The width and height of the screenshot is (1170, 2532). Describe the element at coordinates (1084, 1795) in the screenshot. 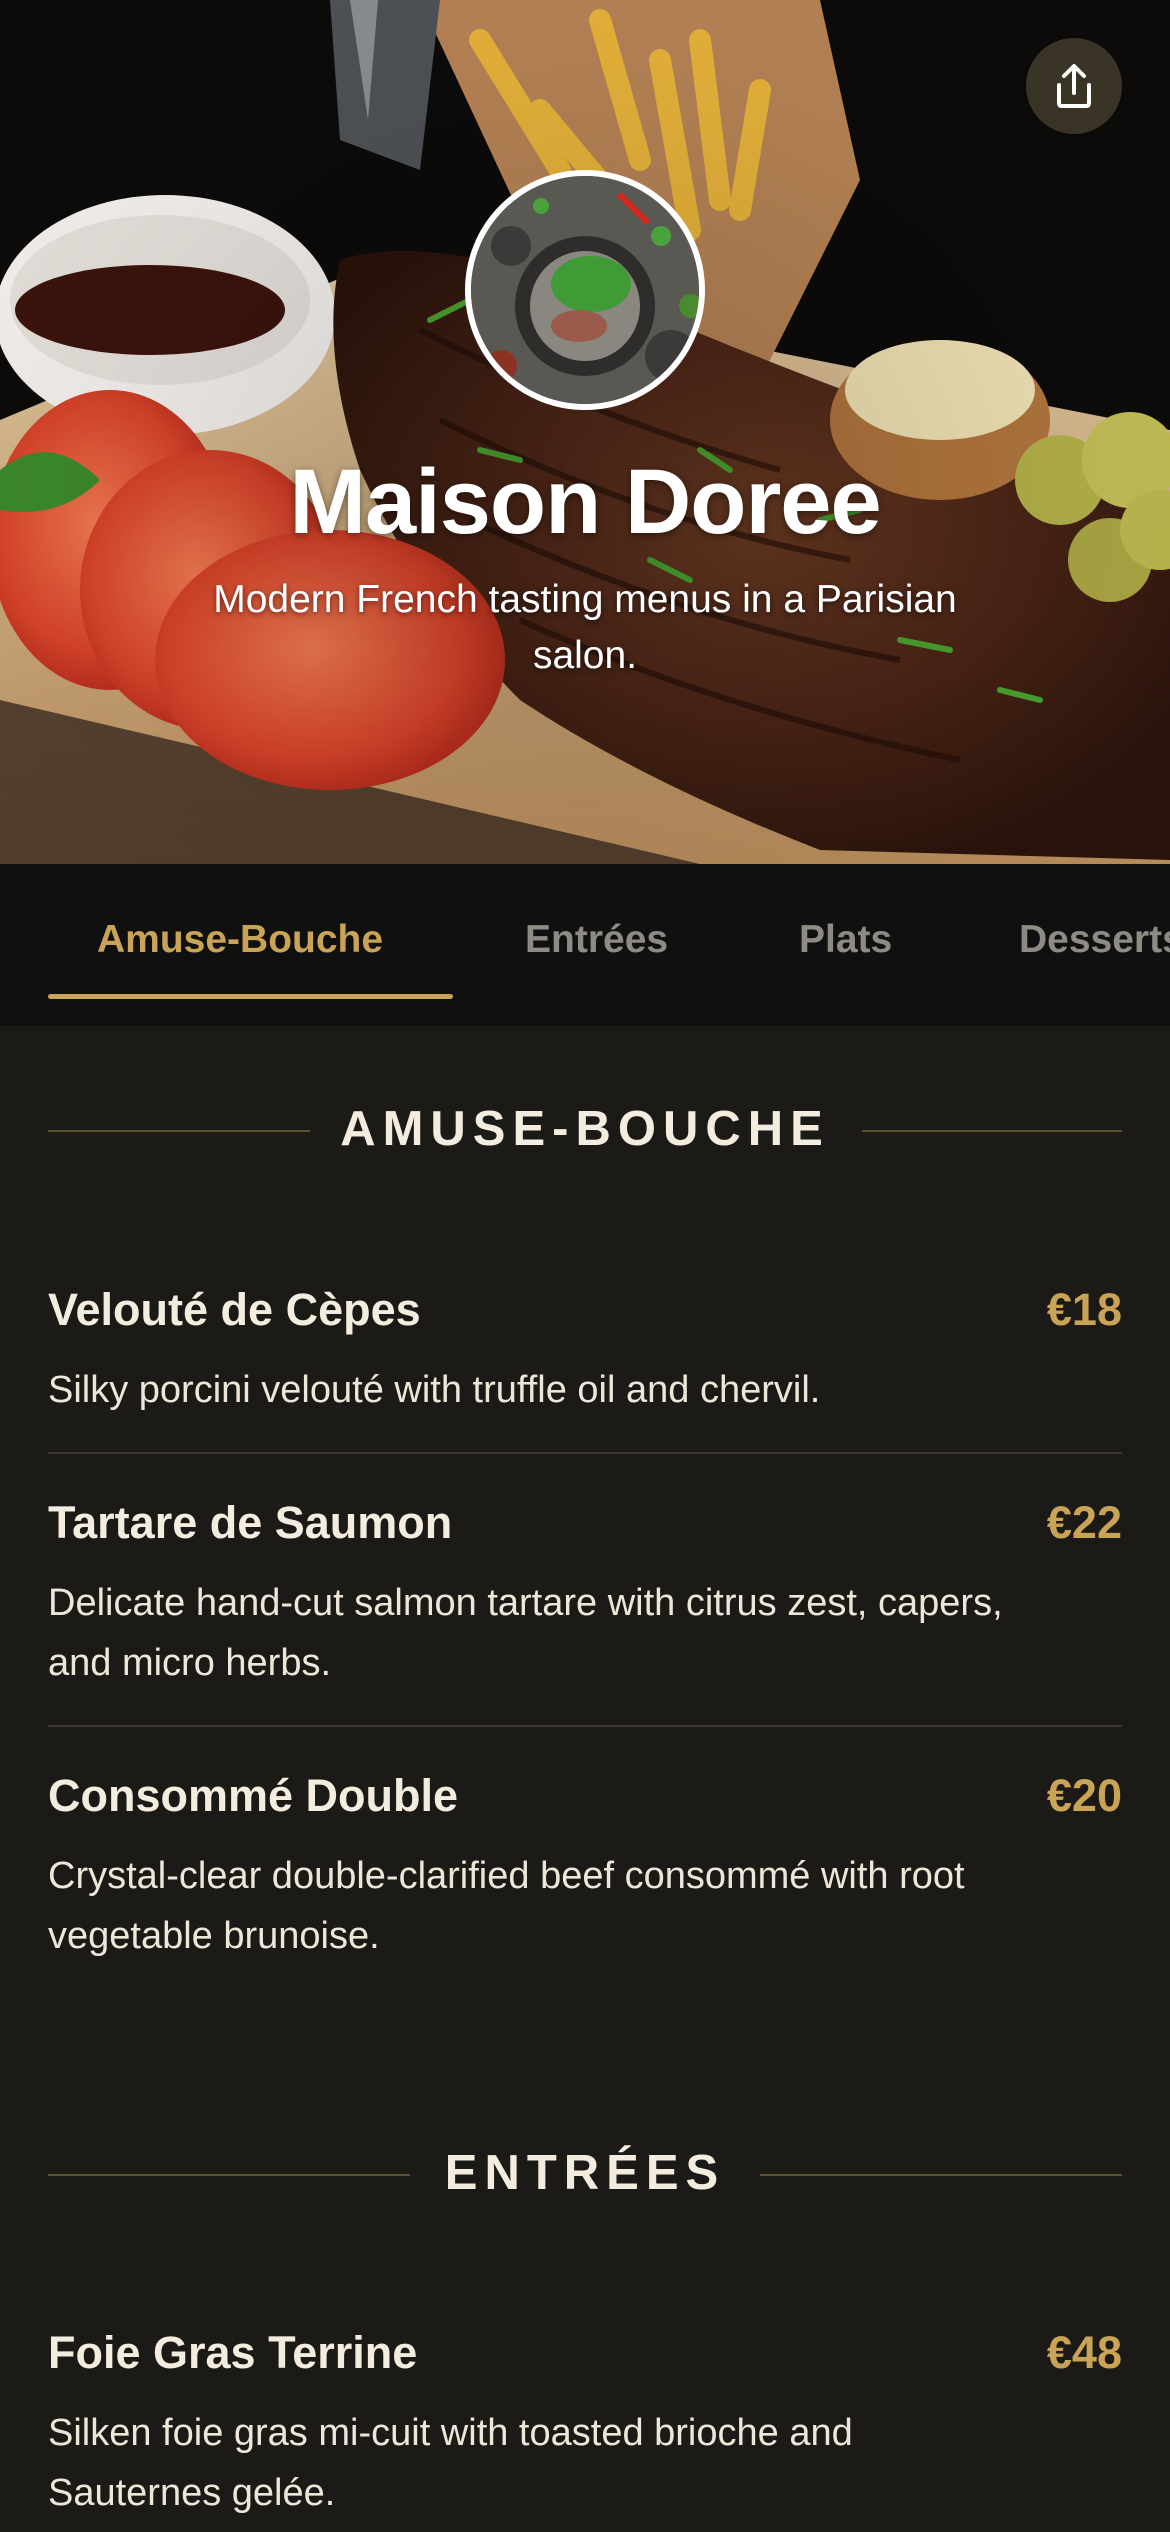

I see `menu-item-price: €20` at that location.